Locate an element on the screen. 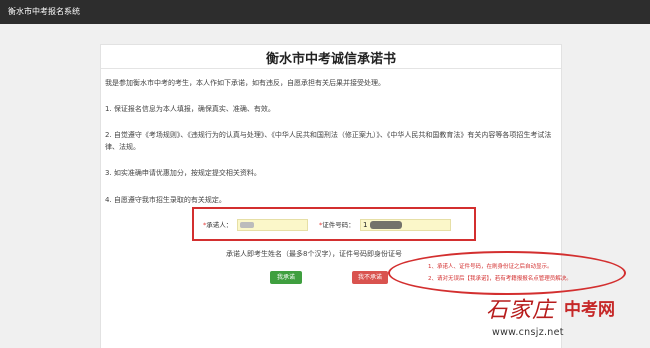 This screenshot has height=348, width=650. id-number-input: 1 is located at coordinates (405, 225).